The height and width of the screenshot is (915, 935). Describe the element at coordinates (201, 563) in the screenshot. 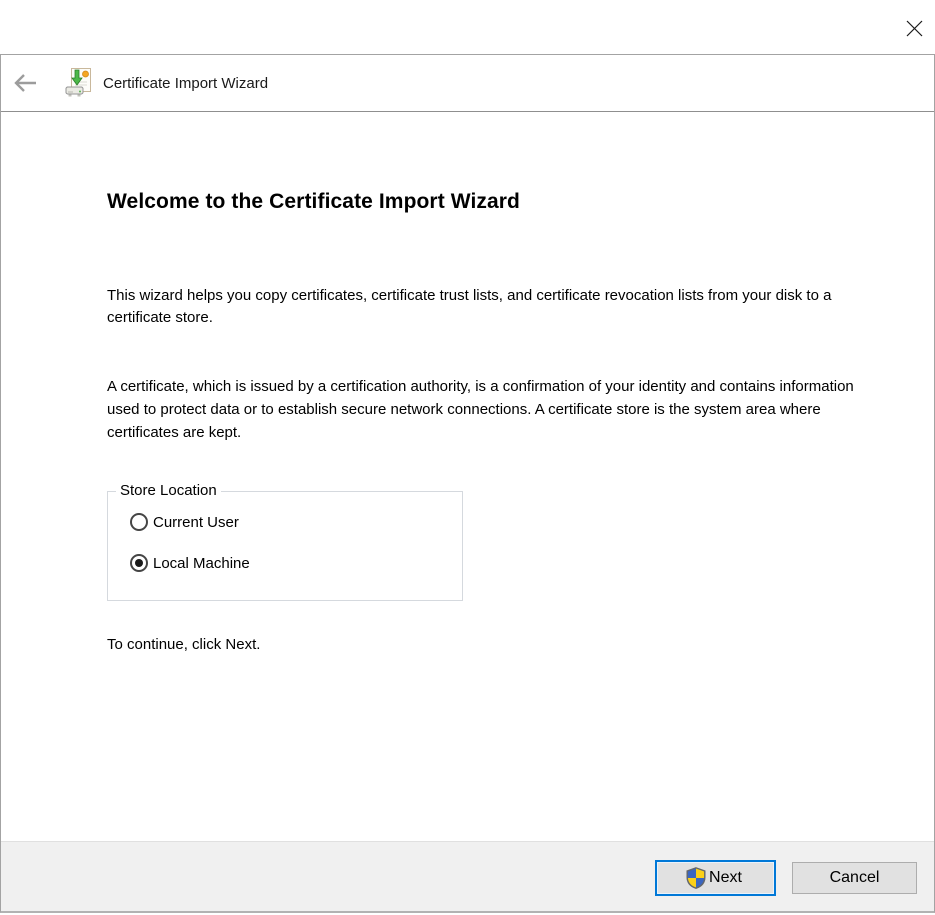

I see `radio-label-local-machine: Local Machine` at that location.